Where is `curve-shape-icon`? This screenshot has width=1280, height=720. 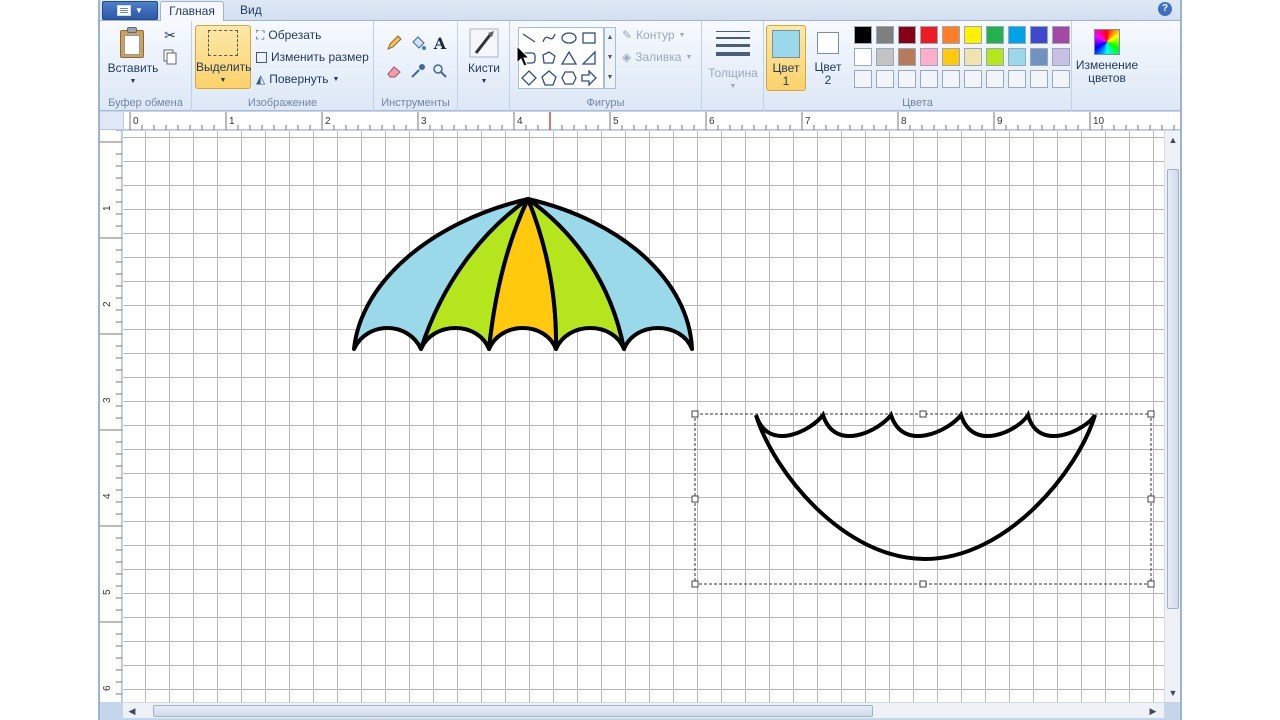 curve-shape-icon is located at coordinates (549, 38).